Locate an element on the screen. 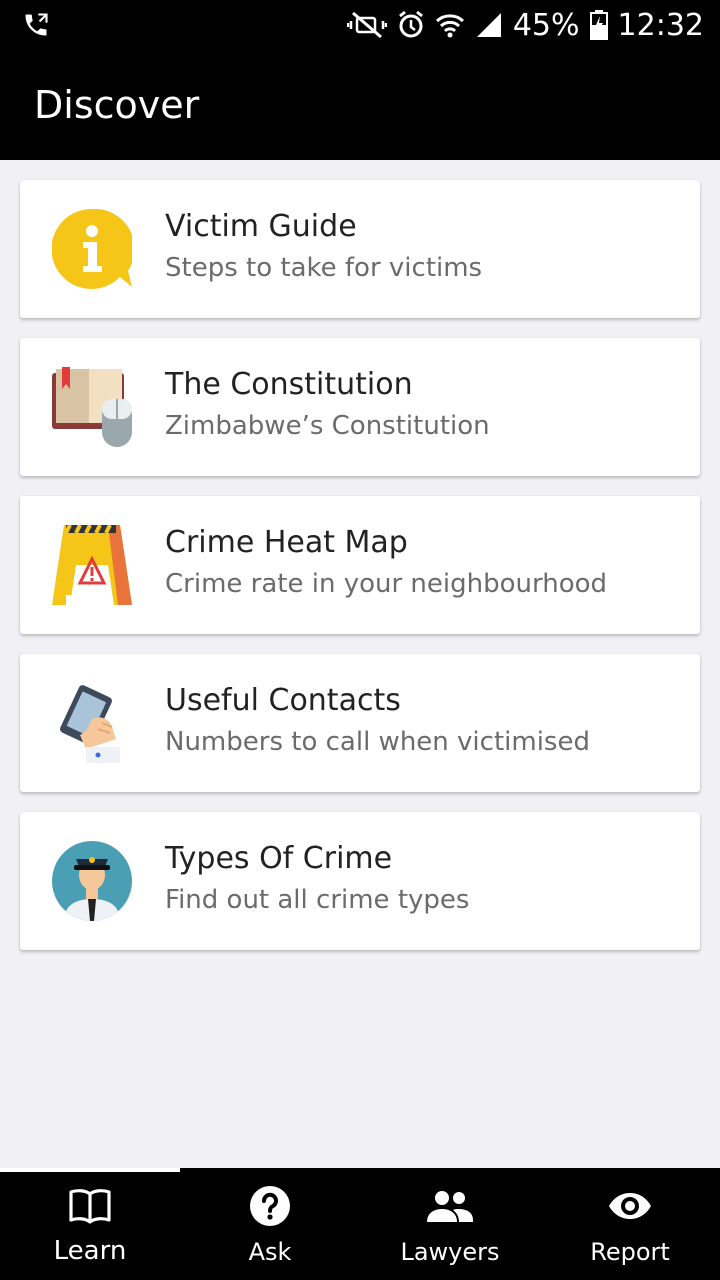 This screenshot has height=1280, width=720. clock: 12:32 is located at coordinates (660, 25).